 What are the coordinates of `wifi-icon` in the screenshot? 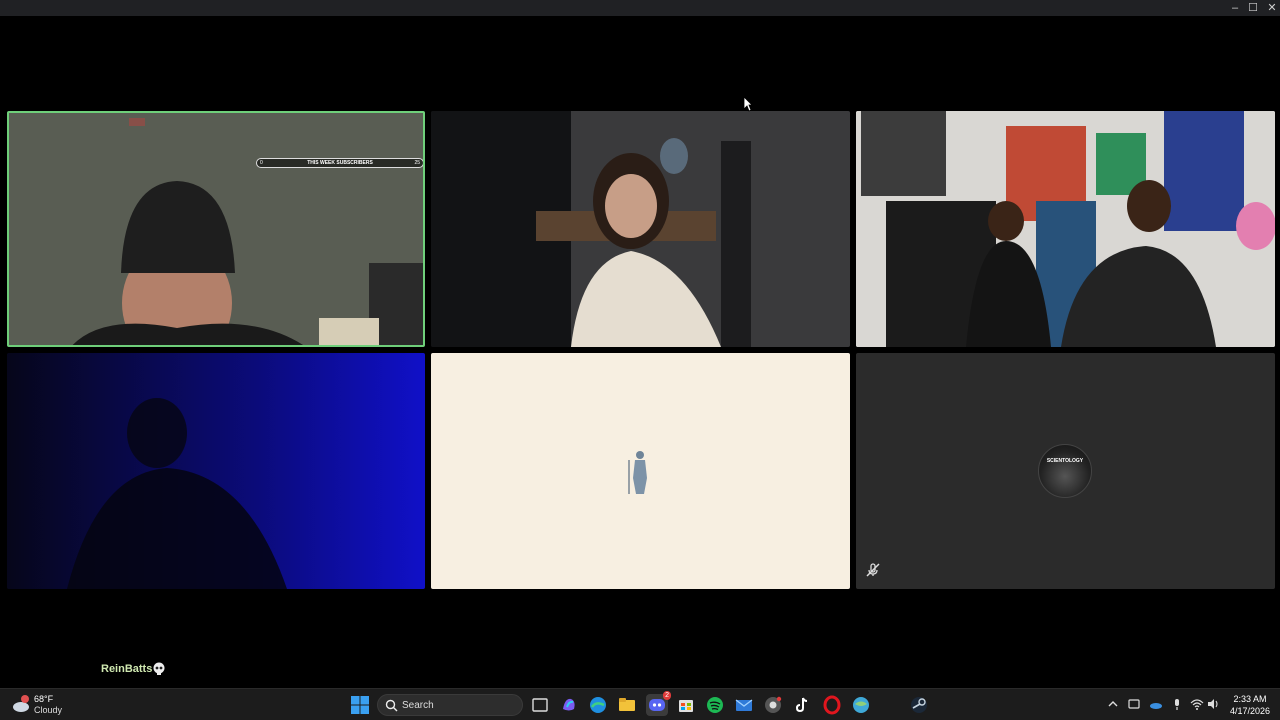 It's located at (1197, 704).